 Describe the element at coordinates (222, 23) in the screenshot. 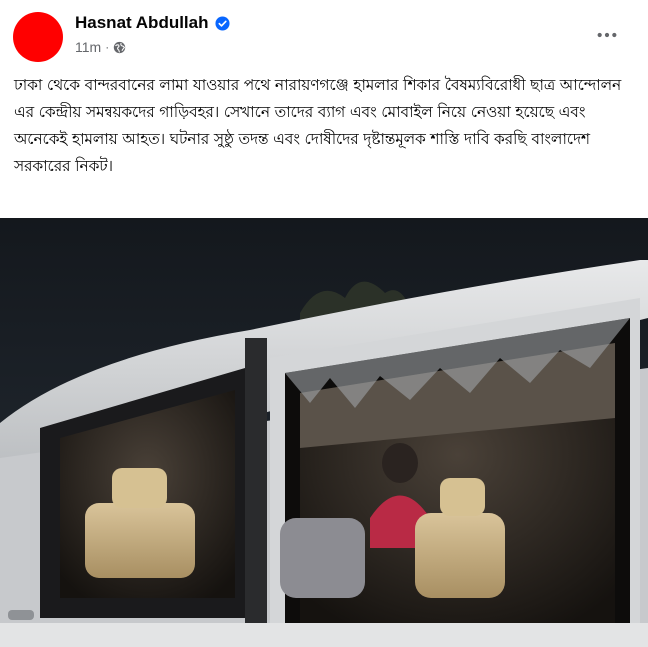

I see `verified-badge-icon` at that location.